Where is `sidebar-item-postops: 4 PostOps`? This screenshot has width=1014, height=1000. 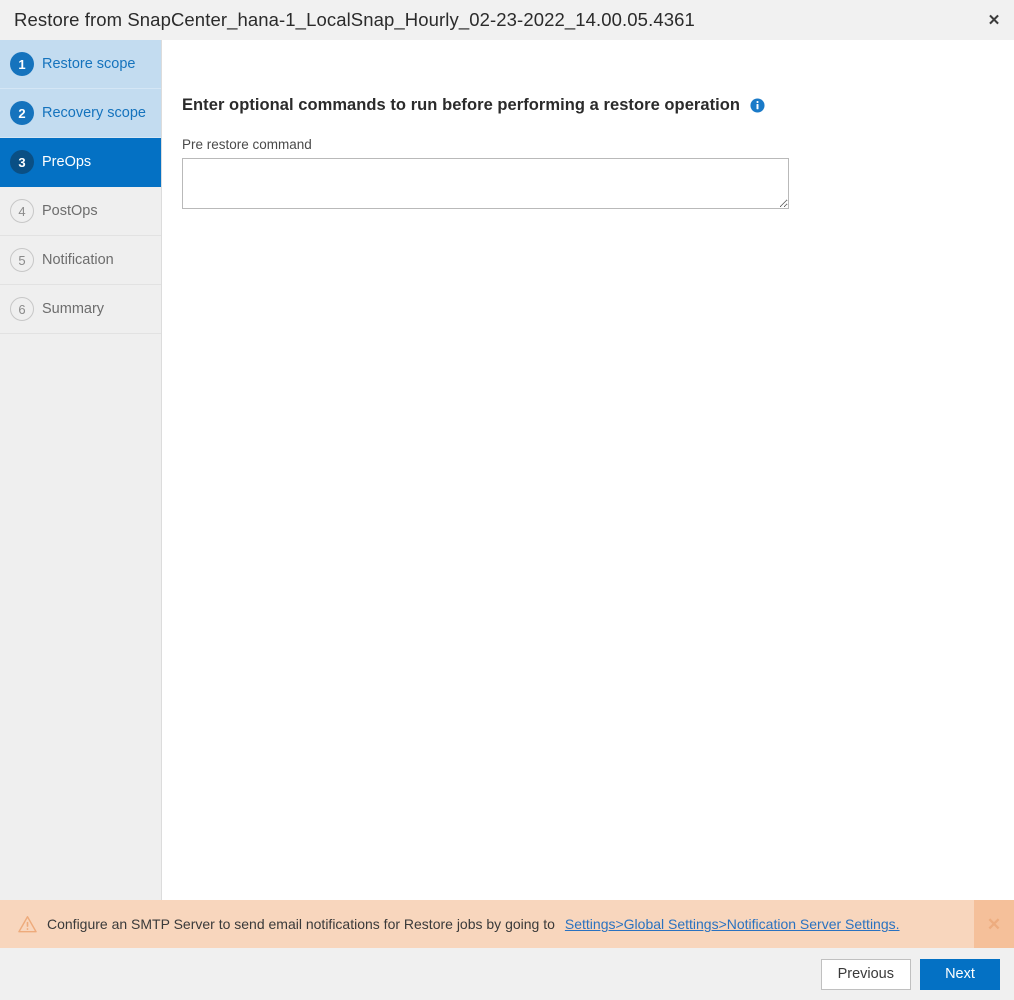
sidebar-item-postops: 4 PostOps is located at coordinates (80, 211).